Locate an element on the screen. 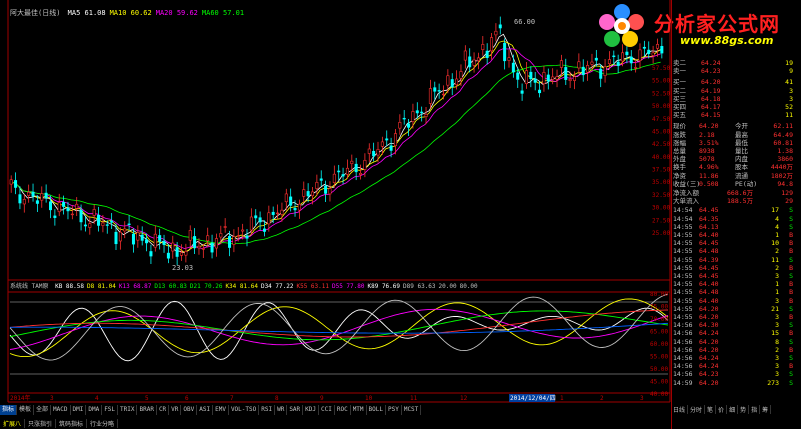 The height and width of the screenshot is (429, 801). ma-value-ma60: MA60 57.01 is located at coordinates (223, 13).